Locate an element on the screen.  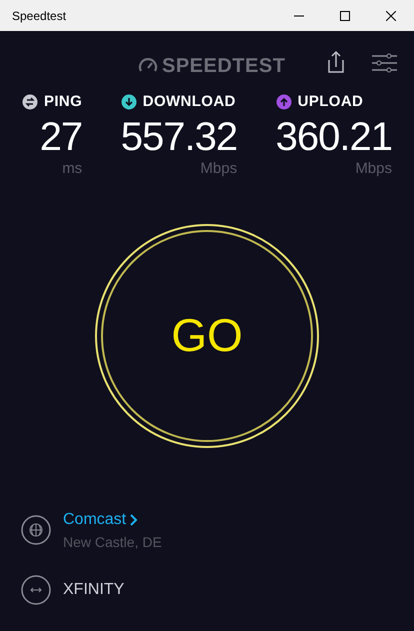
metric-value: 557.32 is located at coordinates (179, 137).